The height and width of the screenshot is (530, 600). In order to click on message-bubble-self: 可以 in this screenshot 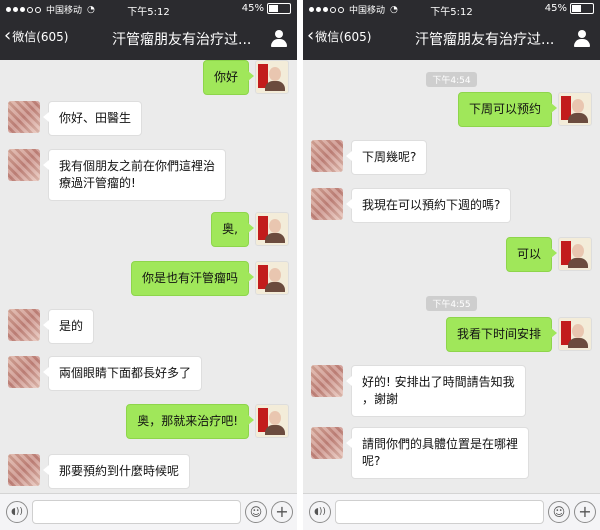, I will do `click(531, 254)`.